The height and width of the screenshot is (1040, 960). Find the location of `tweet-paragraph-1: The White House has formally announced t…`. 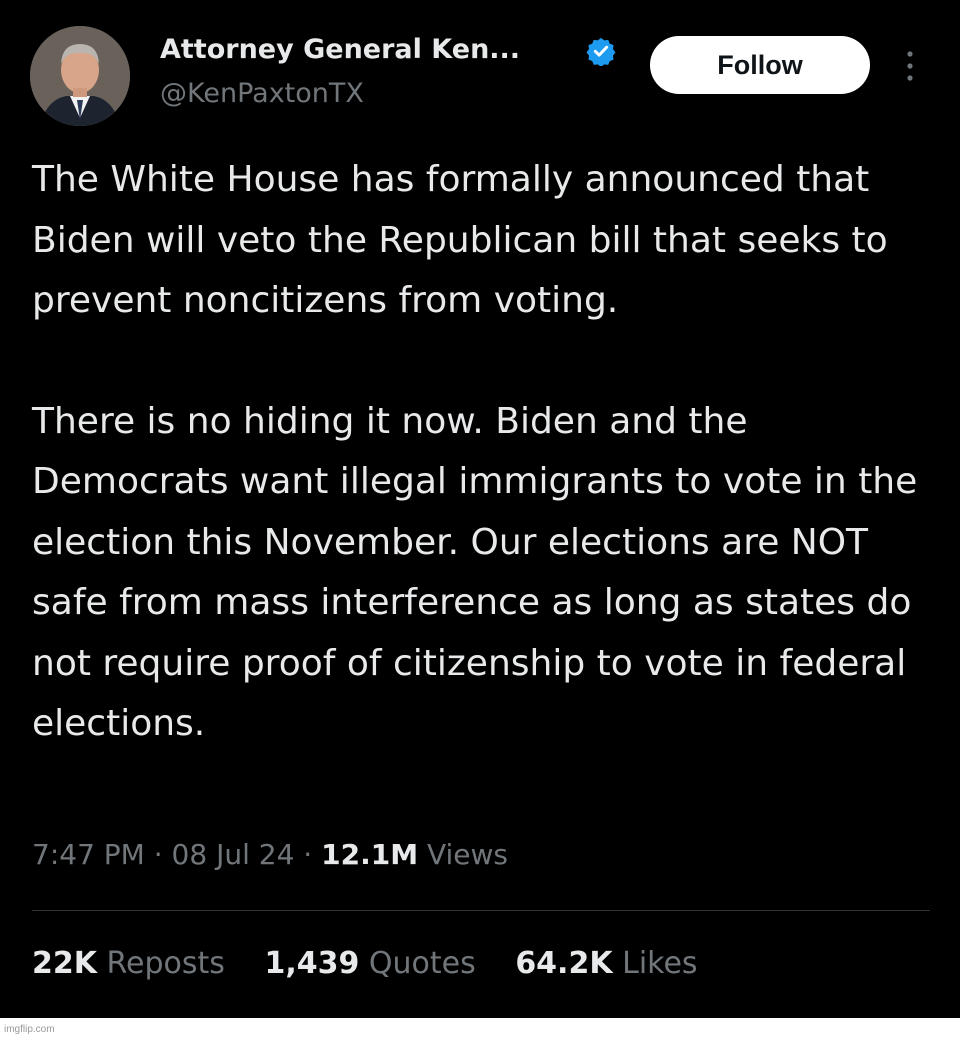

tweet-paragraph-1: The White House has formally announced t… is located at coordinates (460, 240).